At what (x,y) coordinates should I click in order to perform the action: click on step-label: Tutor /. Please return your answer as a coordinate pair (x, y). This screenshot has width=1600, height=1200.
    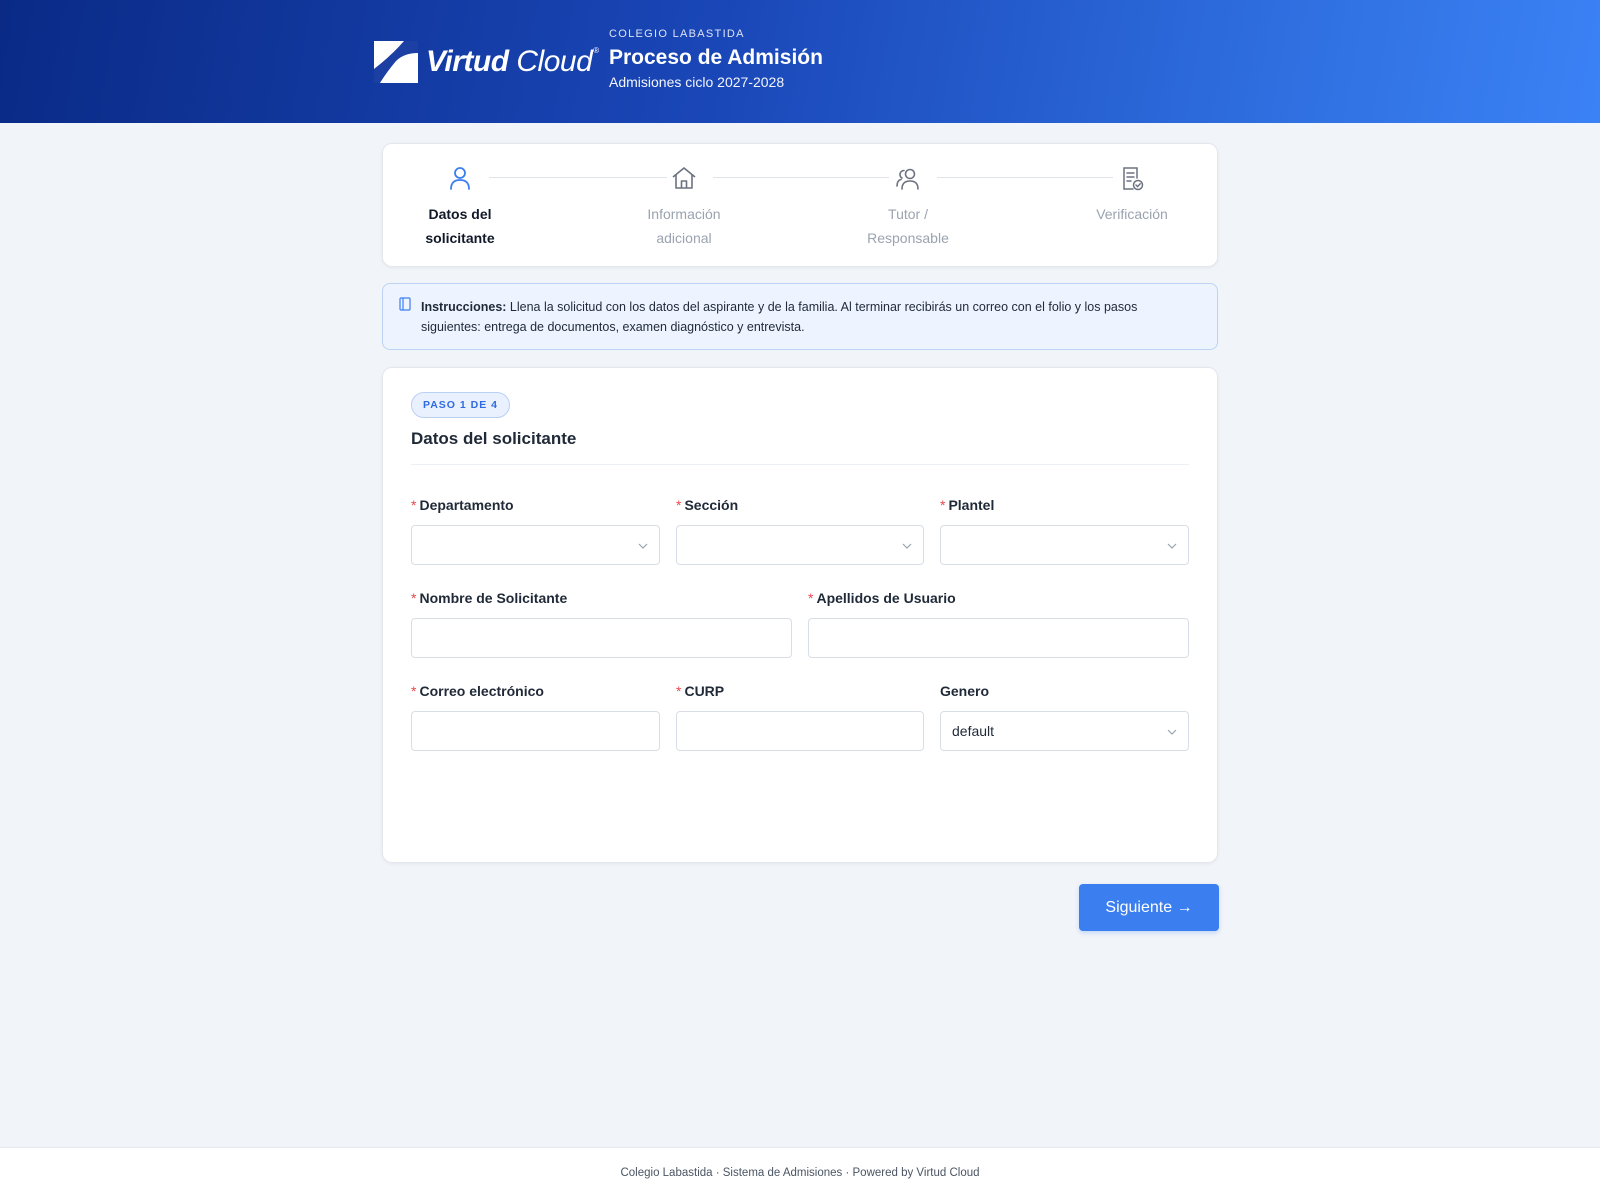
    Looking at the image, I should click on (908, 214).